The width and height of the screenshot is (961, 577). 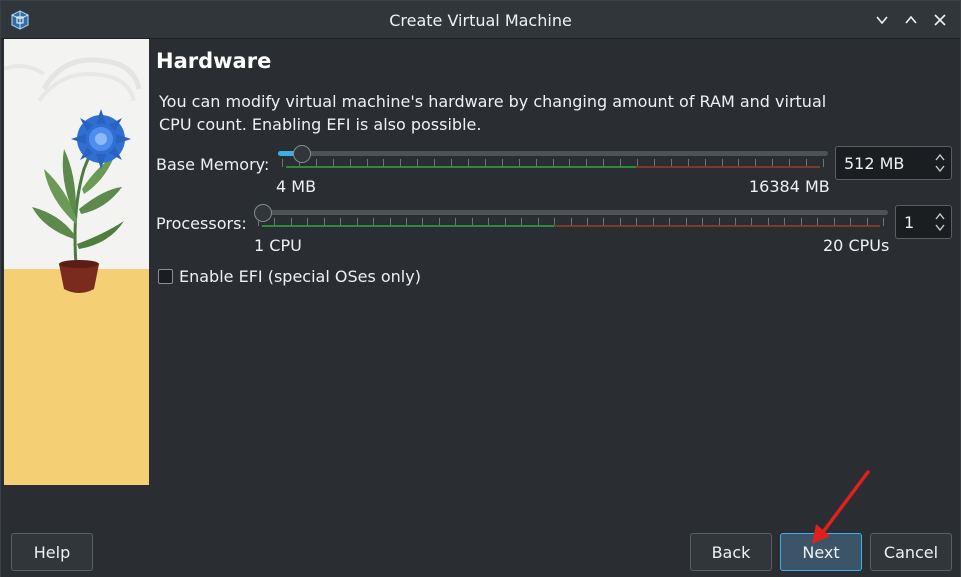 What do you see at coordinates (201, 223) in the screenshot?
I see `processors-label: Processors:` at bounding box center [201, 223].